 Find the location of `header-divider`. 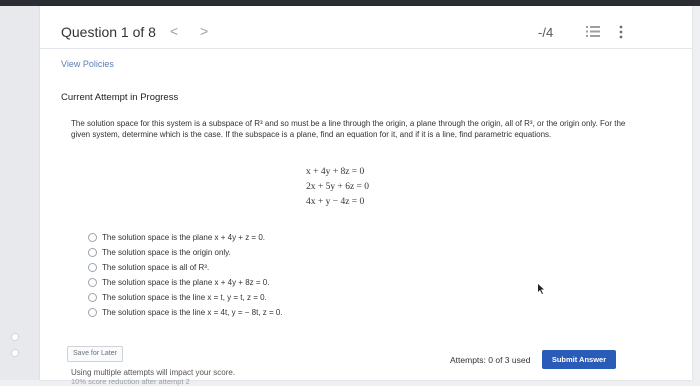

header-divider is located at coordinates (366, 48).